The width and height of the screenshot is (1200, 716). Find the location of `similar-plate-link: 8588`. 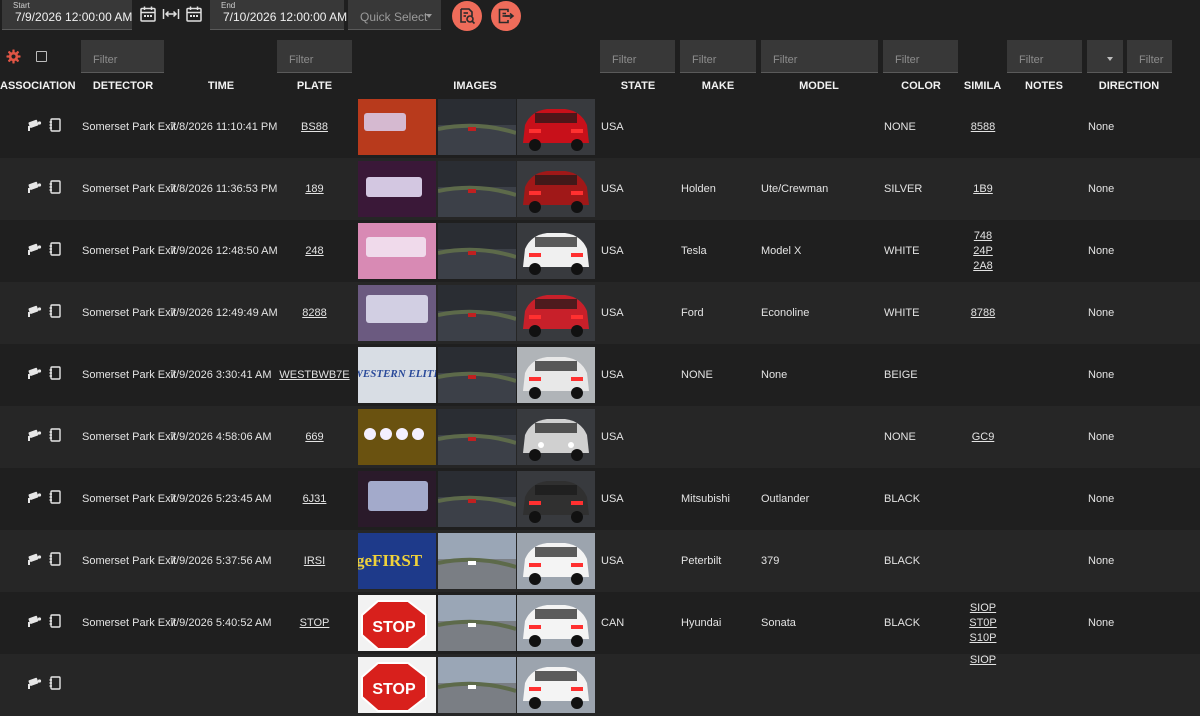

similar-plate-link: 8588 is located at coordinates (983, 127).